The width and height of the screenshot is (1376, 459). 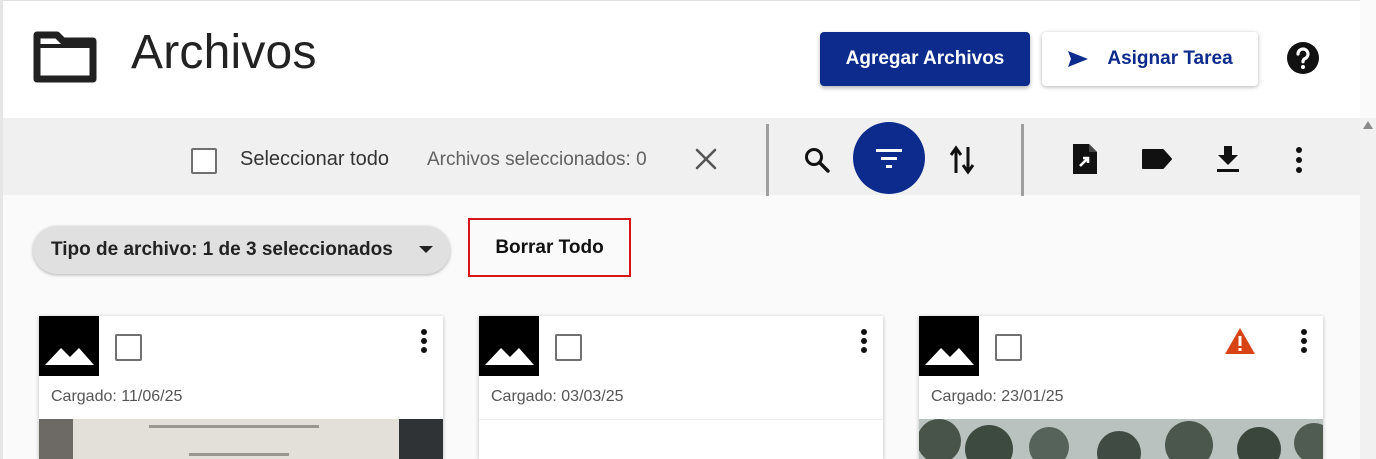 What do you see at coordinates (1078, 59) in the screenshot?
I see `send-icon` at bounding box center [1078, 59].